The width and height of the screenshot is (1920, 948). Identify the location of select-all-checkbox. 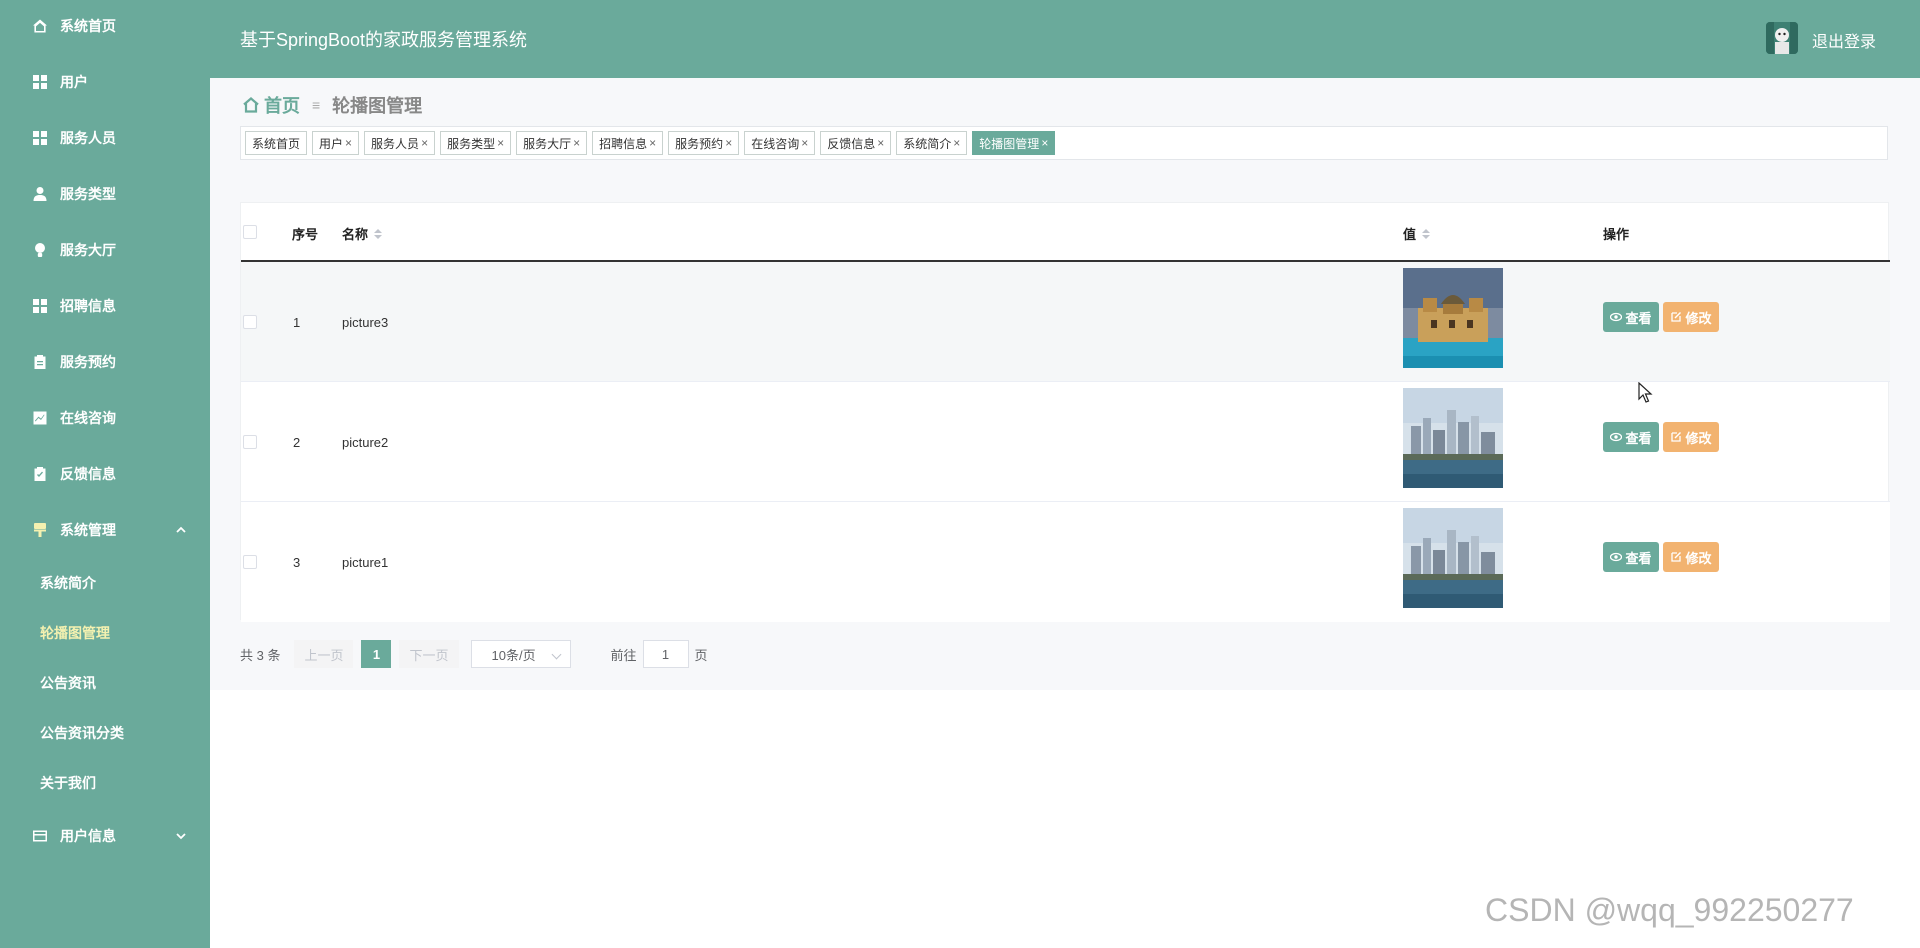
(250, 232).